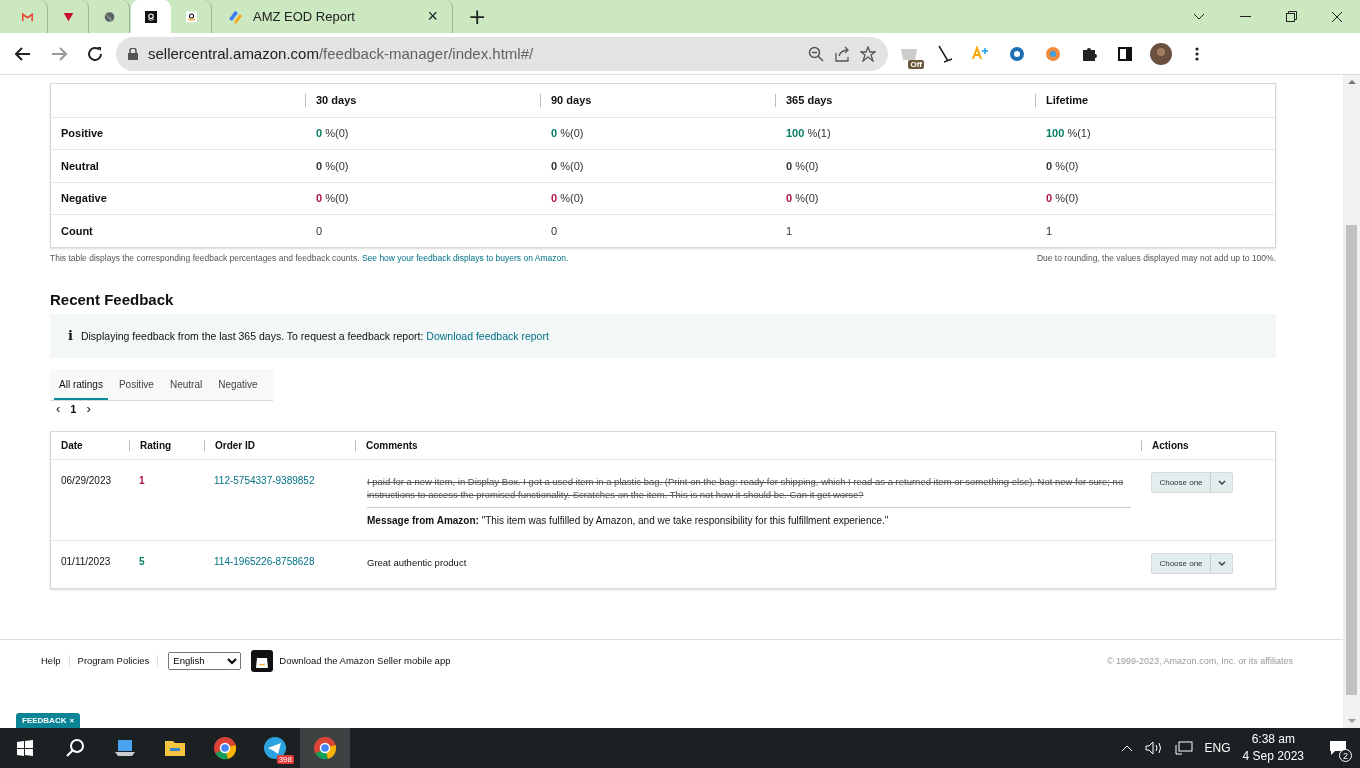  I want to click on caret-icon, so click(1221, 482).